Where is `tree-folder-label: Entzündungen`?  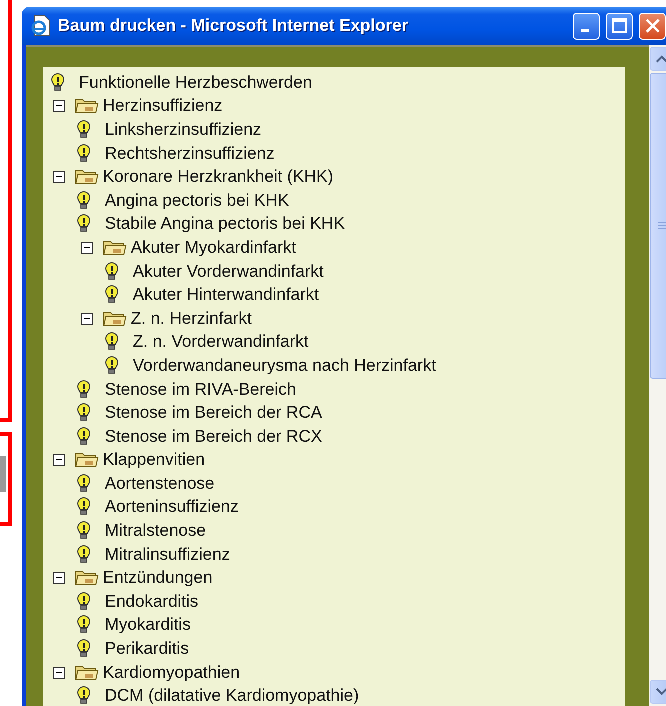 tree-folder-label: Entzündungen is located at coordinates (158, 578).